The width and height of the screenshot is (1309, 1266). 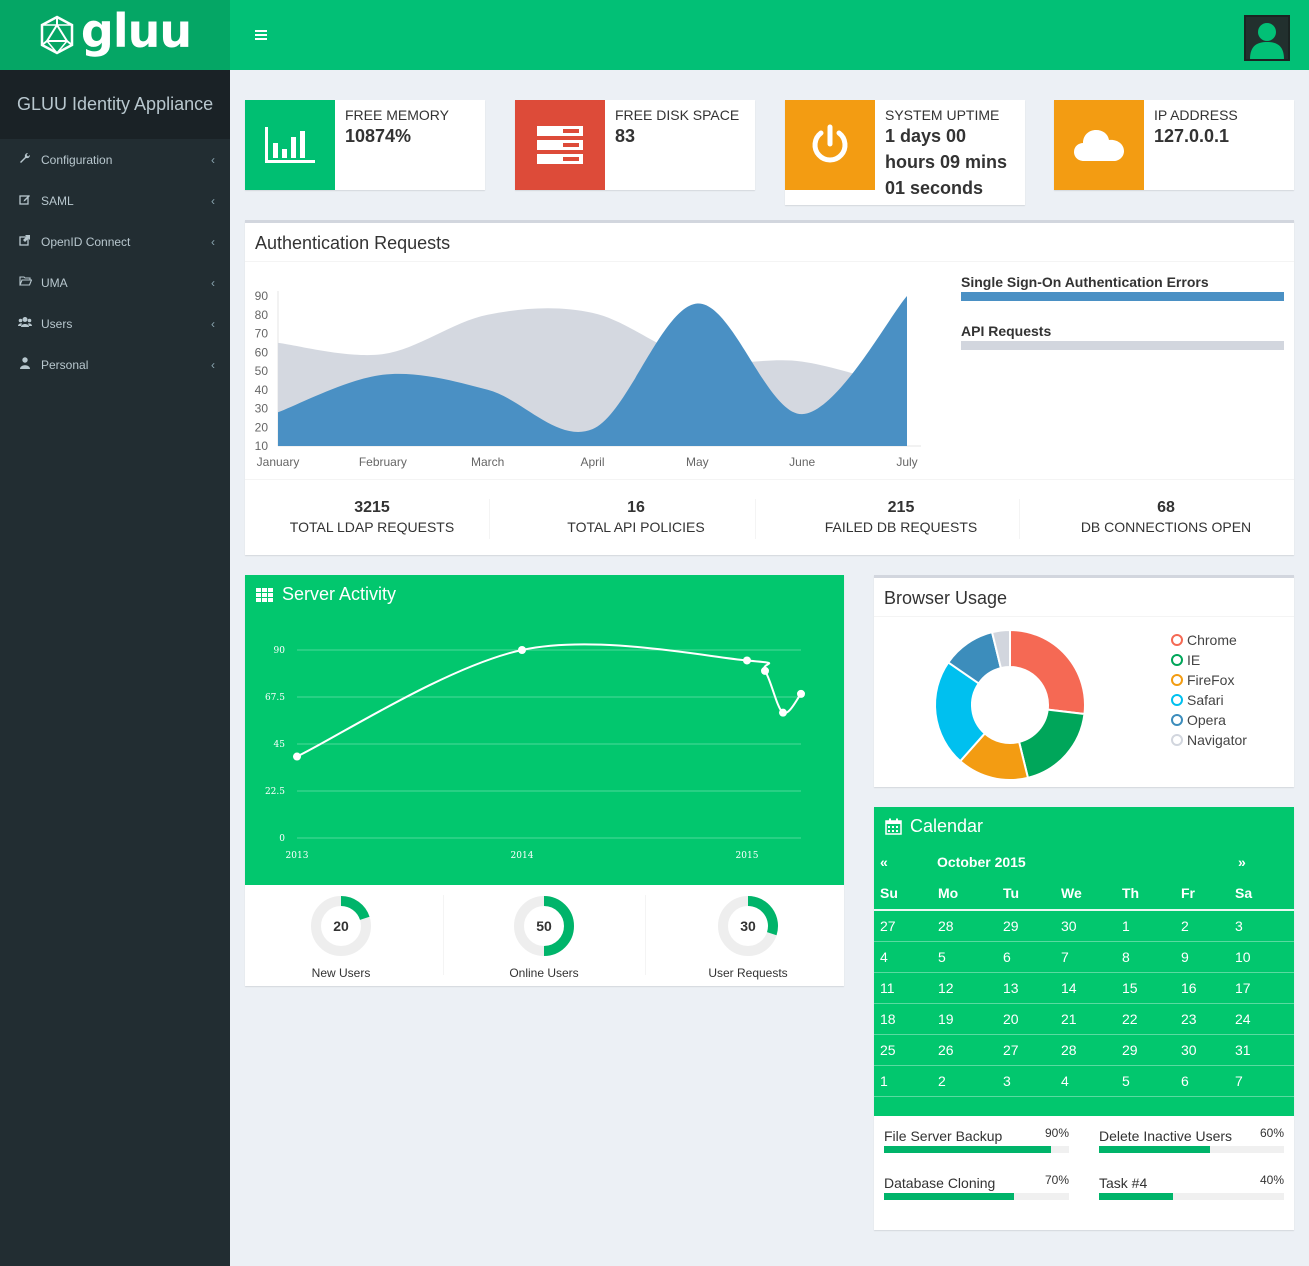 What do you see at coordinates (1267, 38) in the screenshot?
I see `user-avatar-icon` at bounding box center [1267, 38].